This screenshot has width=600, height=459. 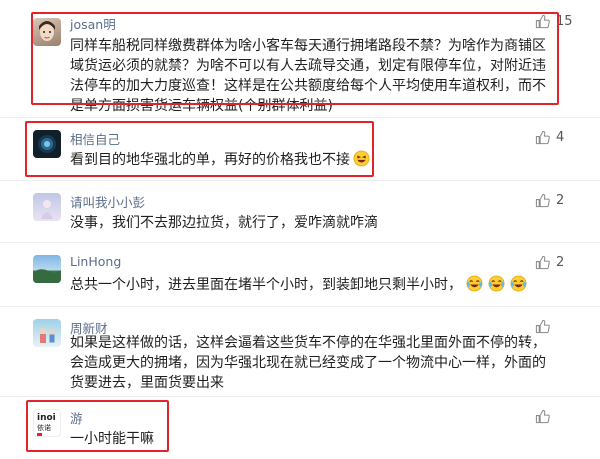 What do you see at coordinates (95, 261) in the screenshot?
I see `commenter-name: LinHong` at bounding box center [95, 261].